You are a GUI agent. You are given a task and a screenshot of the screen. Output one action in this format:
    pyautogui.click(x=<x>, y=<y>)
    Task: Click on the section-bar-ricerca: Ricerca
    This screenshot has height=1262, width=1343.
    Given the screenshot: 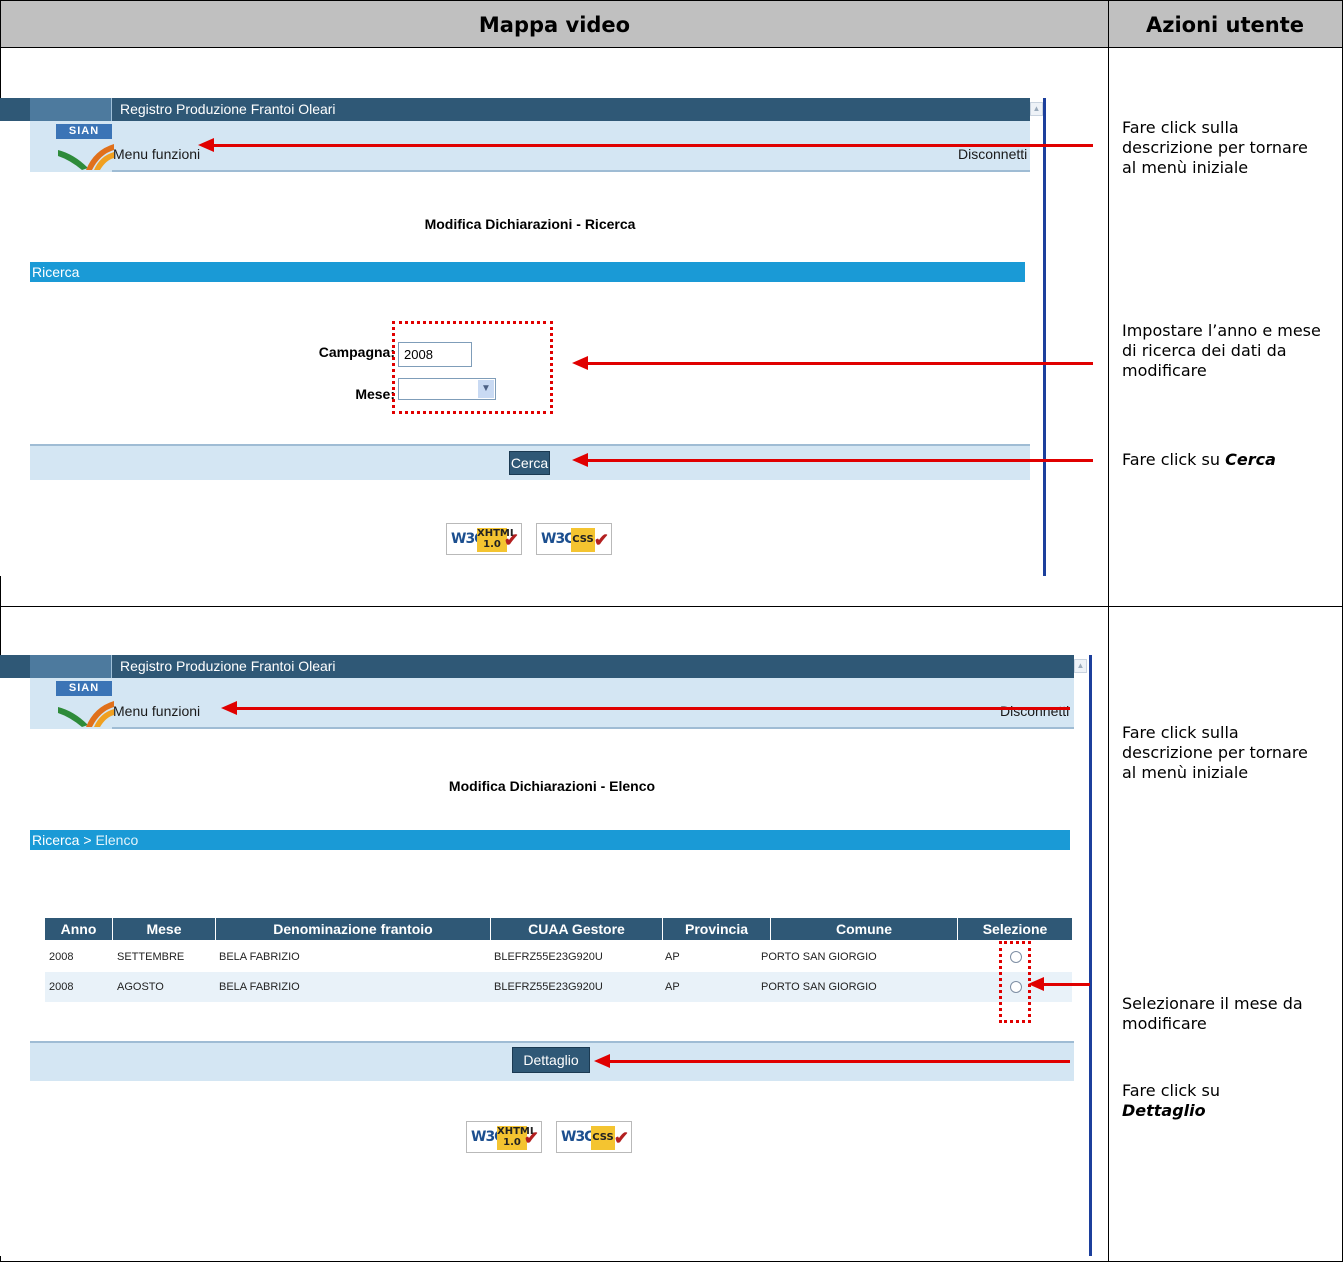 What is the action you would take?
    pyautogui.click(x=527, y=272)
    